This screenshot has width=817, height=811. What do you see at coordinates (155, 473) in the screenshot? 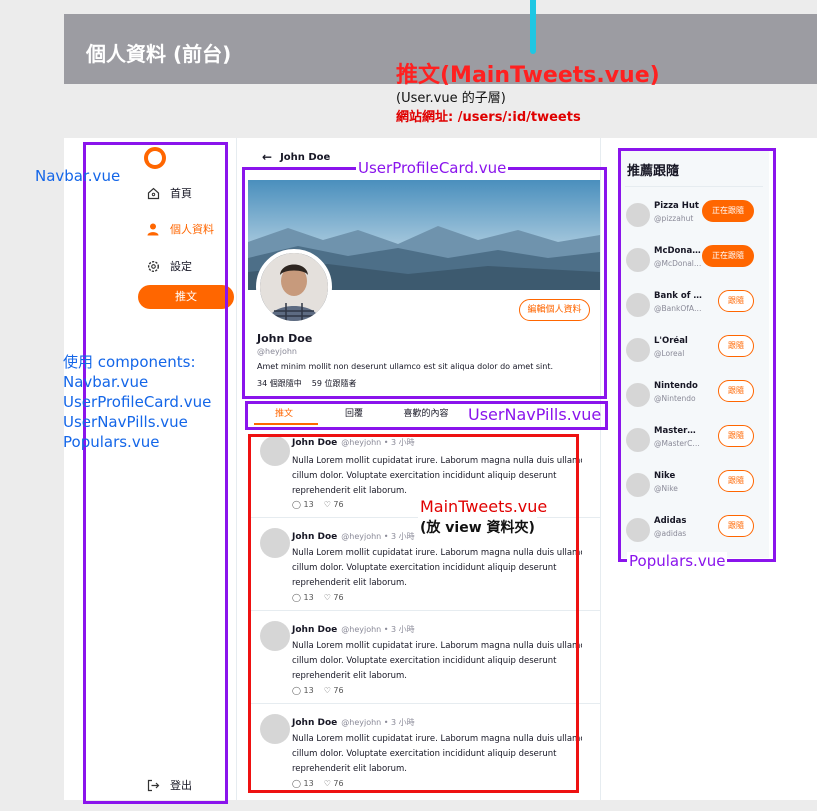
I see `navbar-box` at bounding box center [155, 473].